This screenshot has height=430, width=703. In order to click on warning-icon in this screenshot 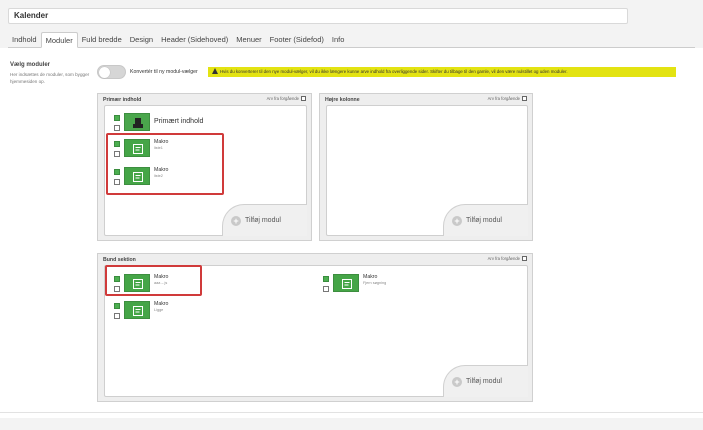, I will do `click(215, 71)`.